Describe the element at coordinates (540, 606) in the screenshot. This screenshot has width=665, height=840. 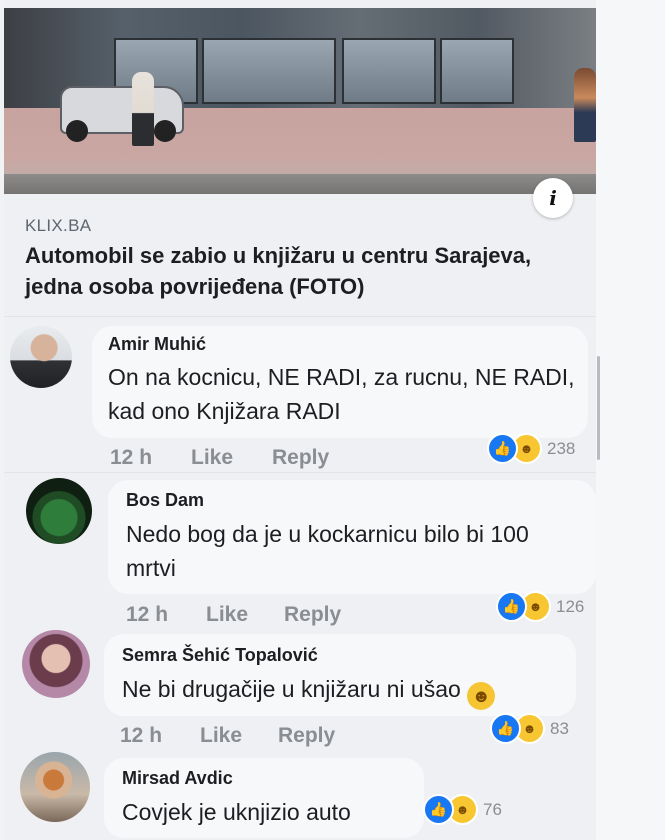
I see `reaction-summary: 👍 ☻ 126` at that location.